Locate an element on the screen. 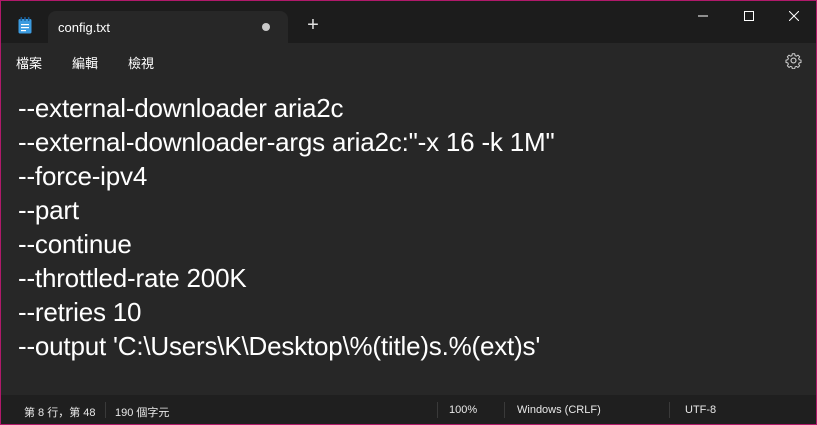  cursor-position: 第 8 行，第 48 is located at coordinates (61, 412).